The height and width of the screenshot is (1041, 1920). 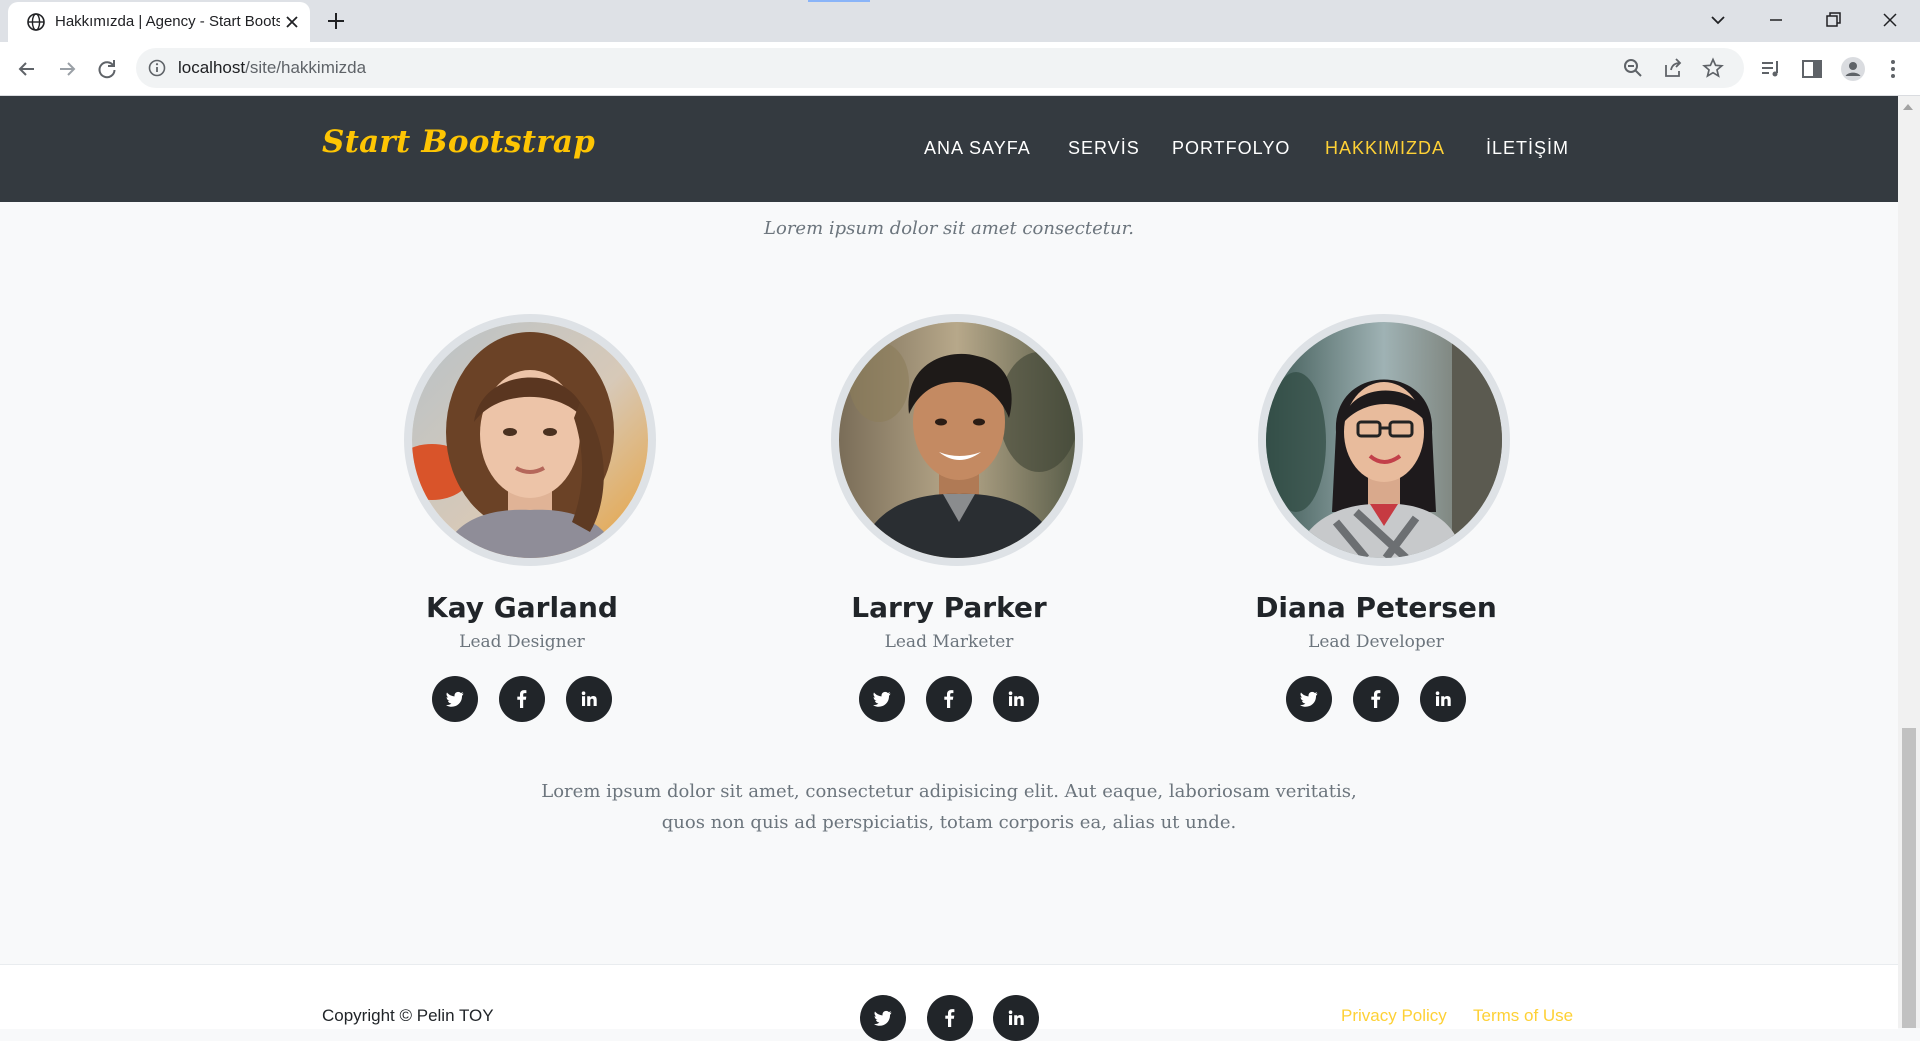 I want to click on site-info-icon, so click(x=157, y=68).